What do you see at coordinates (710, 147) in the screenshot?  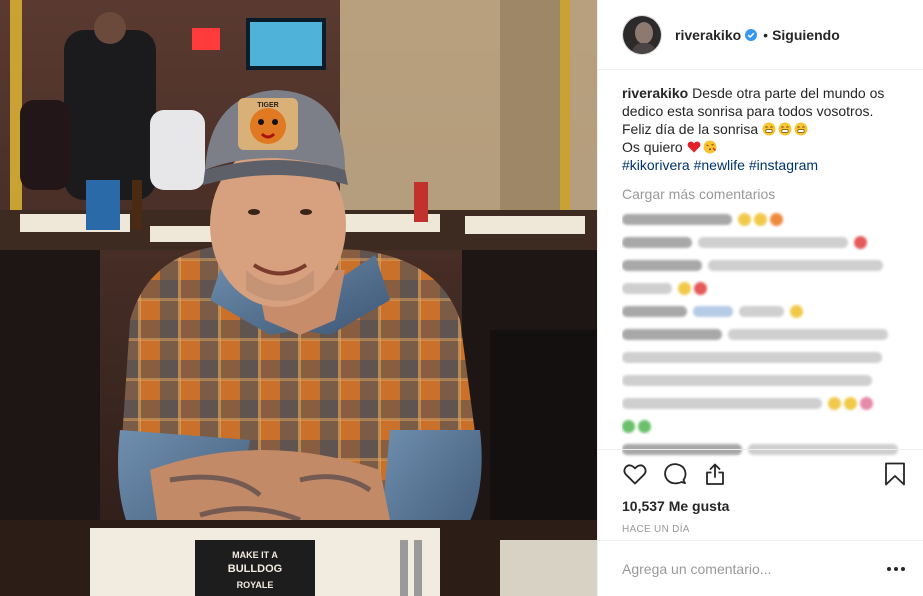 I see `kiss-emoji-icon` at bounding box center [710, 147].